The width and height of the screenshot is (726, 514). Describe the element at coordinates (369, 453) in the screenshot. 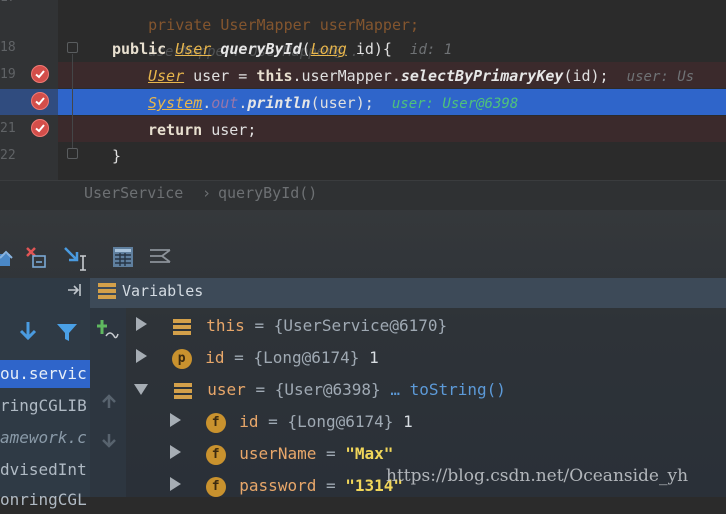

I see `variable-string: "Max"` at that location.